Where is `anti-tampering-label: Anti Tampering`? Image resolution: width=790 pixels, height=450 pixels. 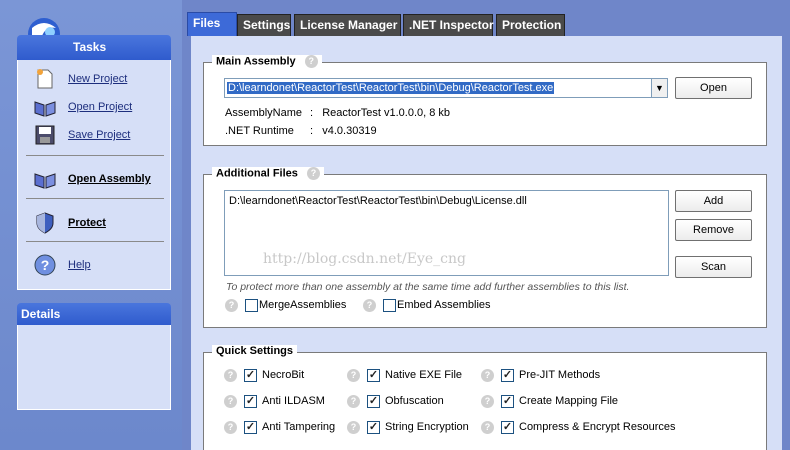
anti-tampering-label: Anti Tampering is located at coordinates (299, 427).